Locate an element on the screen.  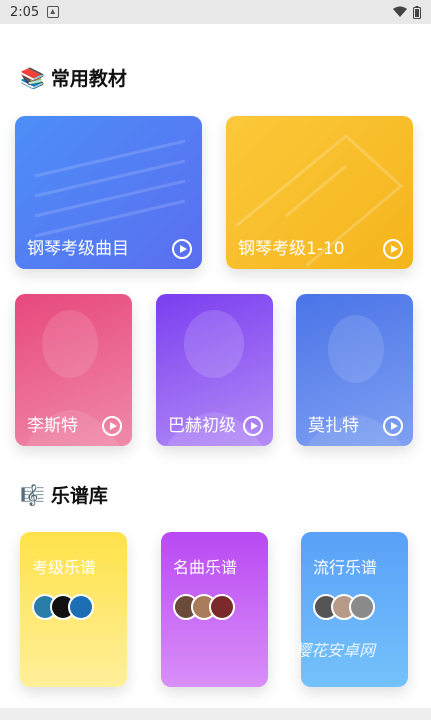
navigation-bar is located at coordinates (215, 714).